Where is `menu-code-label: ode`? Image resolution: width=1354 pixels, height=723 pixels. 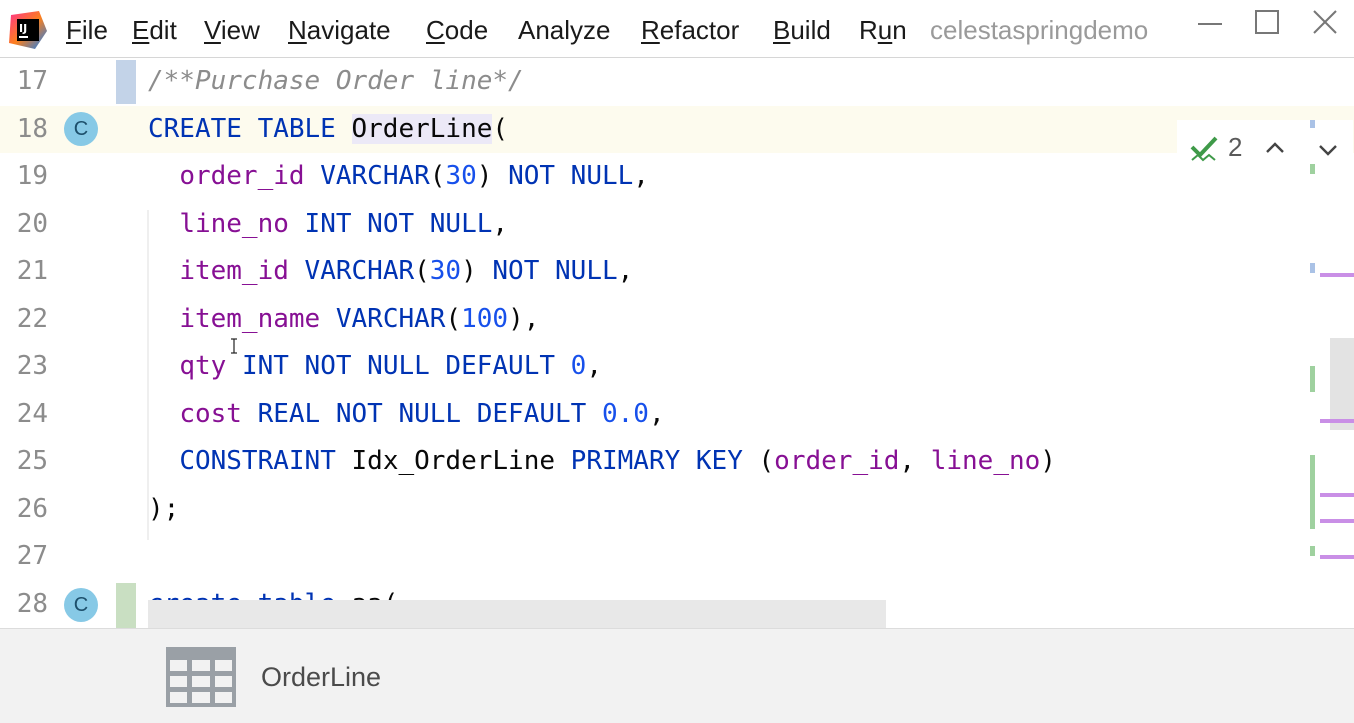
menu-code-label: ode is located at coordinates (466, 30).